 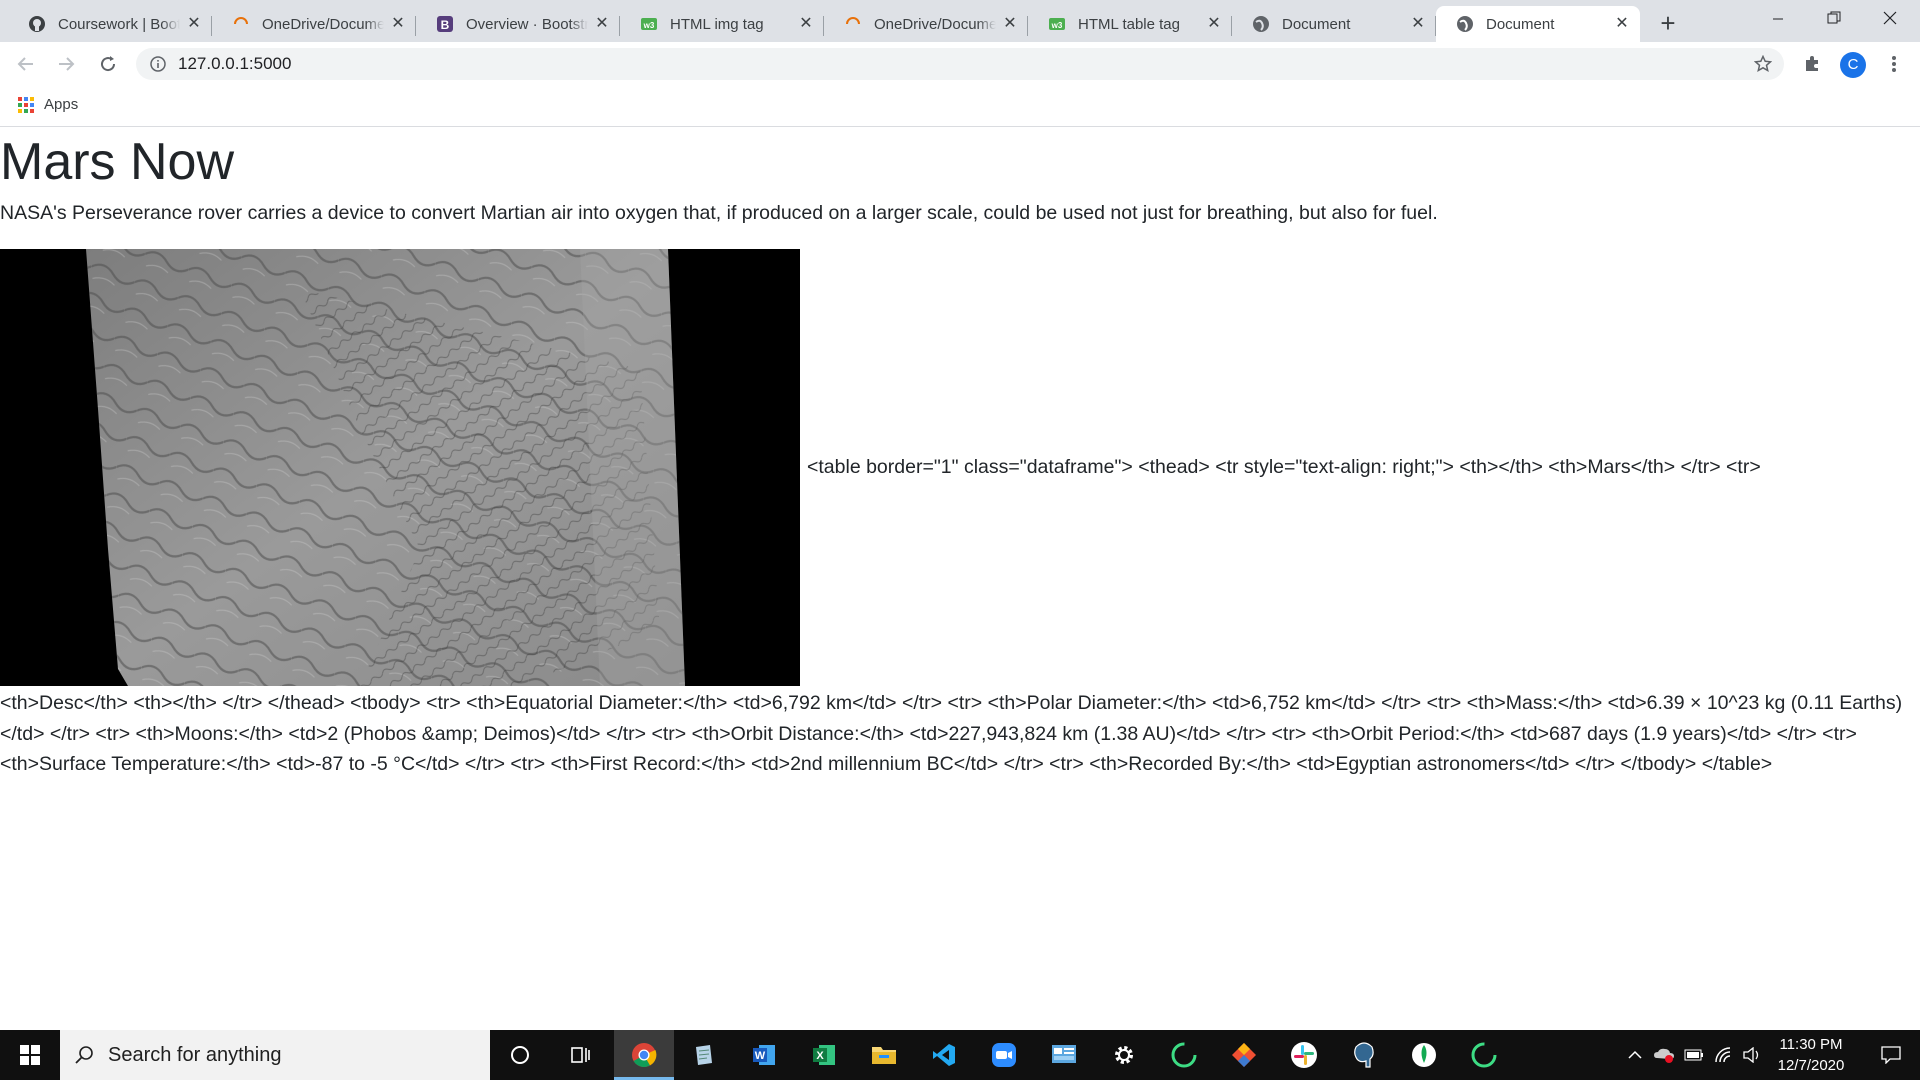 I want to click on close-window-button, so click(x=1890, y=19).